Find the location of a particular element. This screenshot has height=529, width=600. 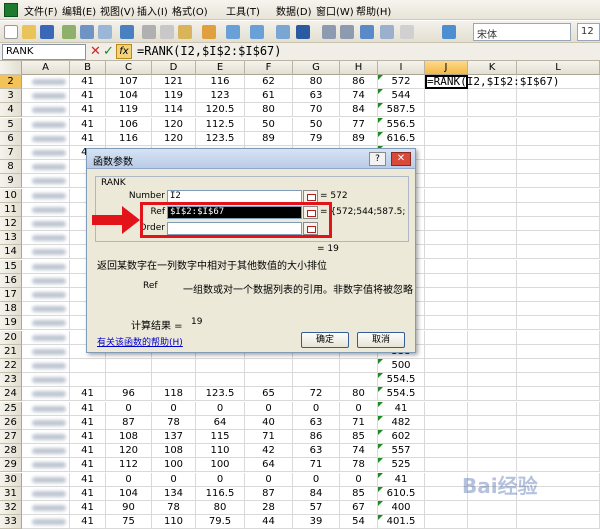

cell-k19 is located at coordinates (492, 323).